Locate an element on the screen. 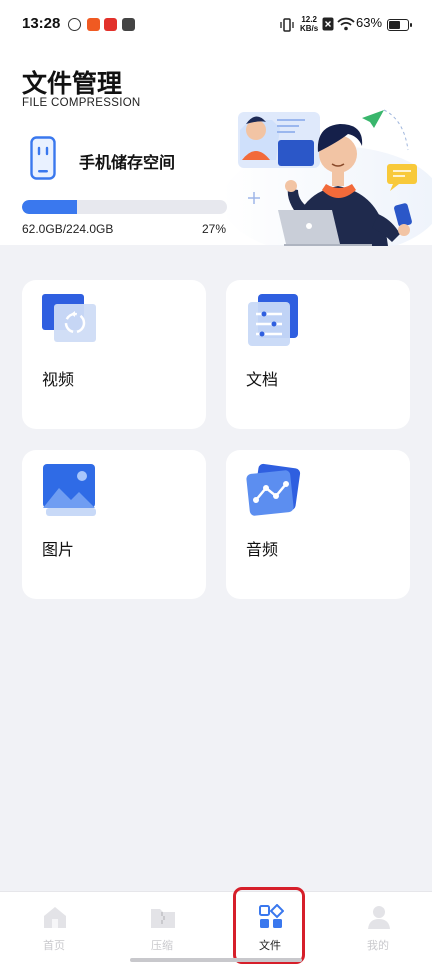 This screenshot has height=964, width=432. category-card-document: 文档 is located at coordinates (318, 354).